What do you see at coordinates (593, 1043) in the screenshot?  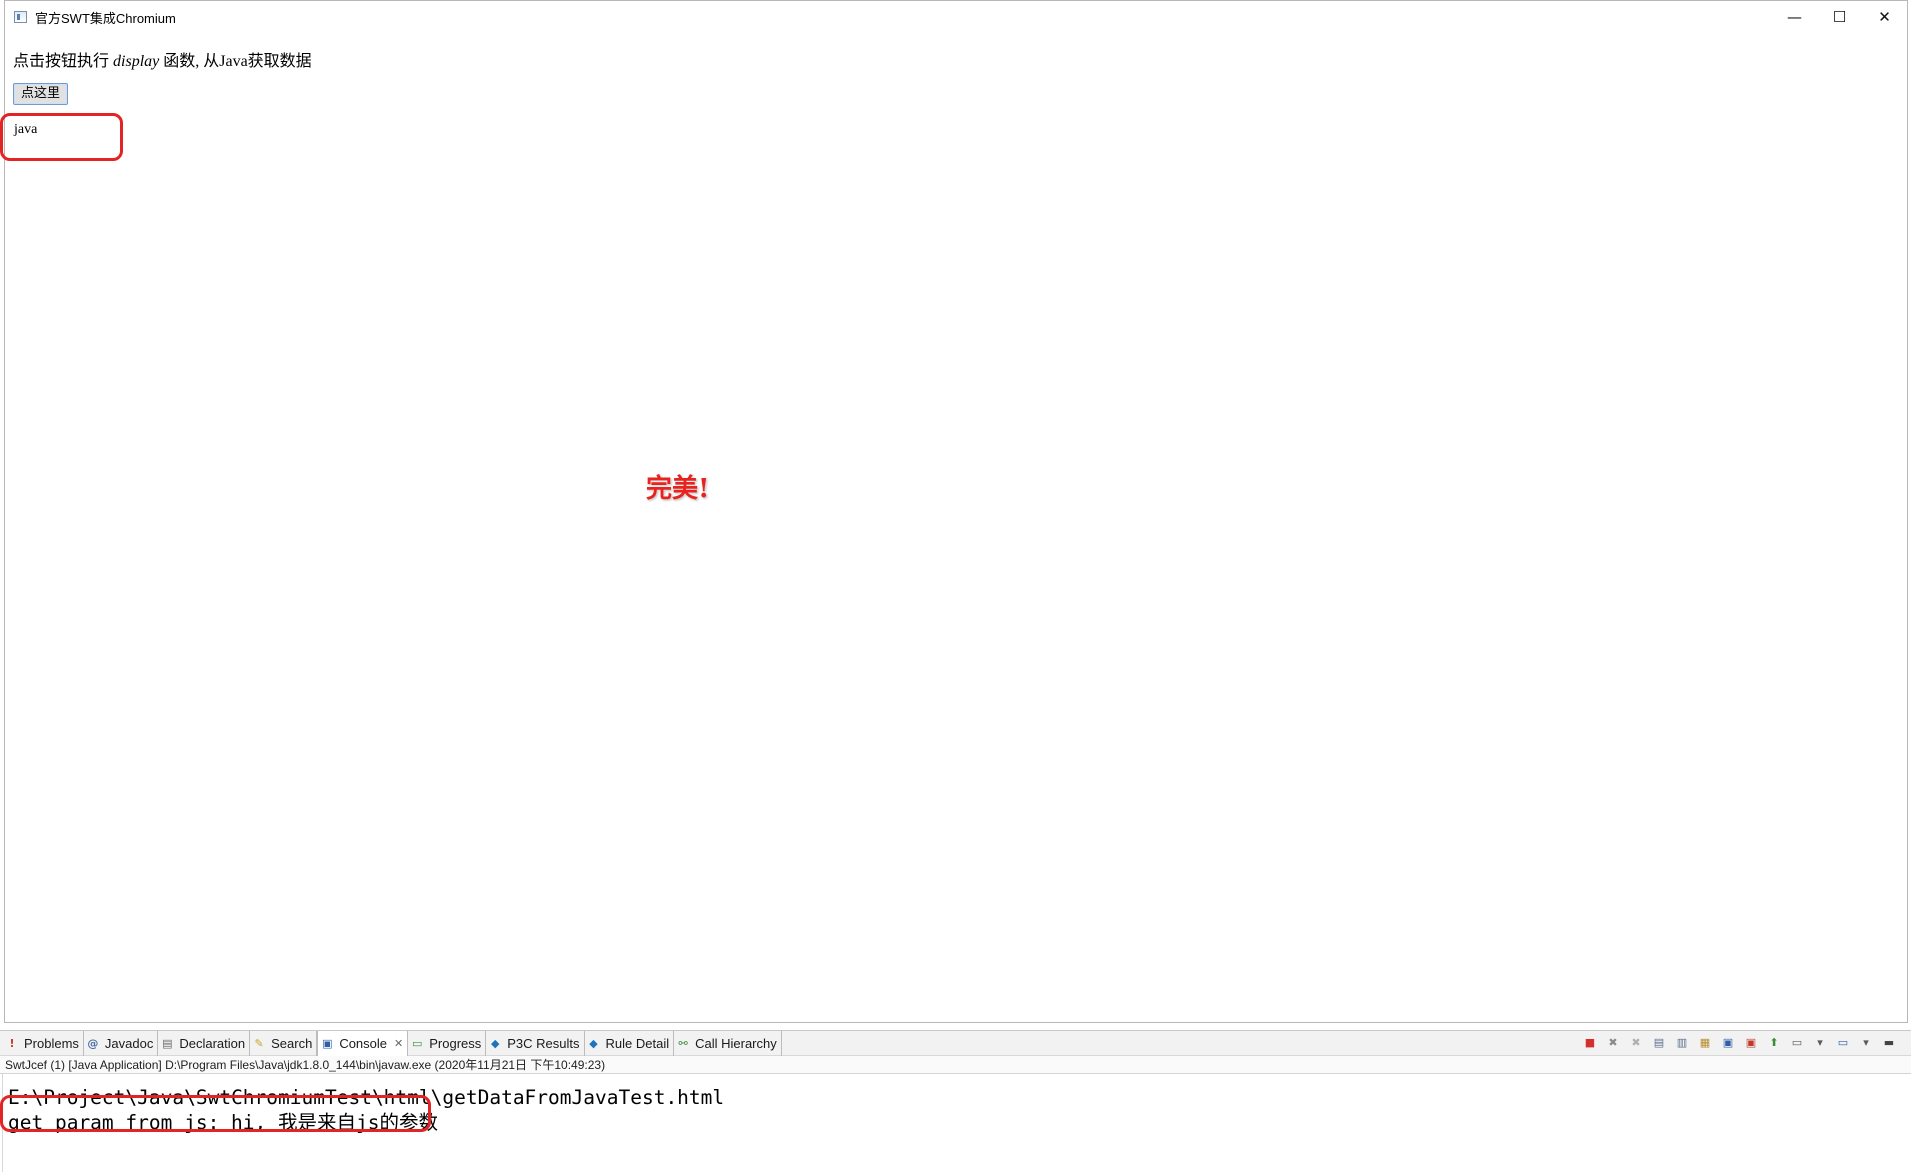 I see `rule-detail-icon: ◆` at bounding box center [593, 1043].